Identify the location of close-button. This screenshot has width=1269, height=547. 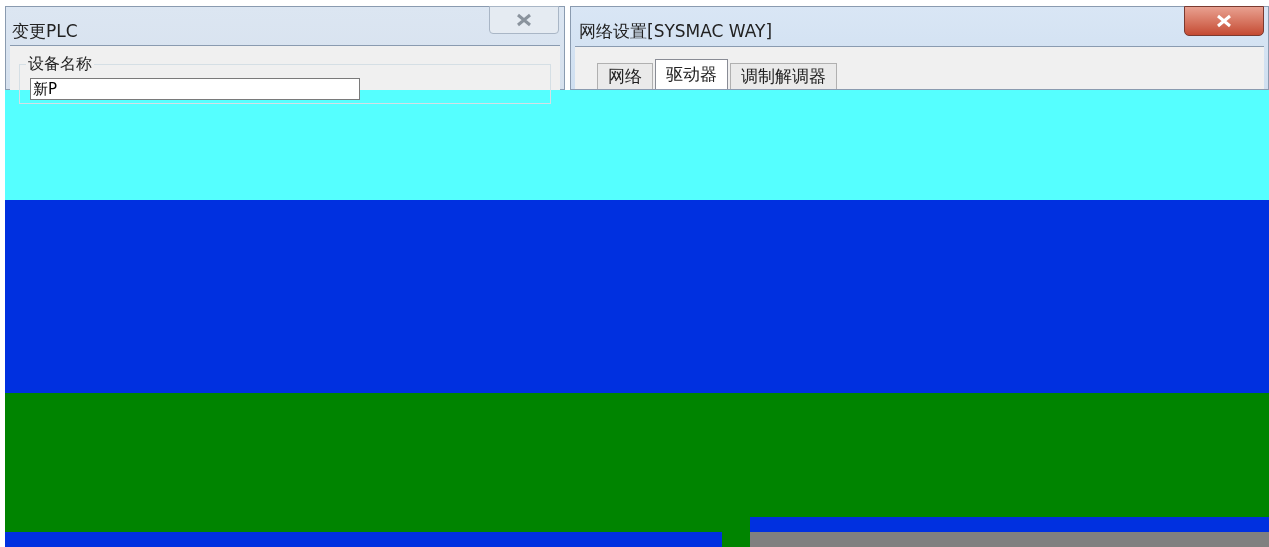
(1224, 21).